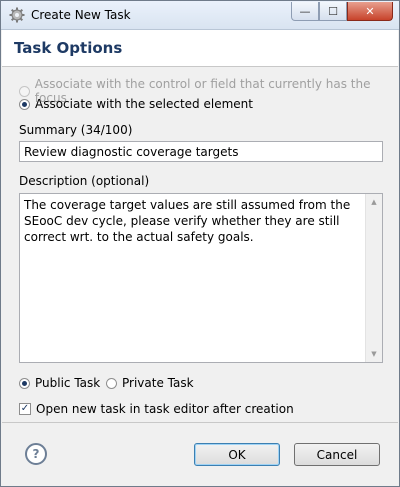 The image size is (400, 487). I want to click on minimize-button: —, so click(305, 11).